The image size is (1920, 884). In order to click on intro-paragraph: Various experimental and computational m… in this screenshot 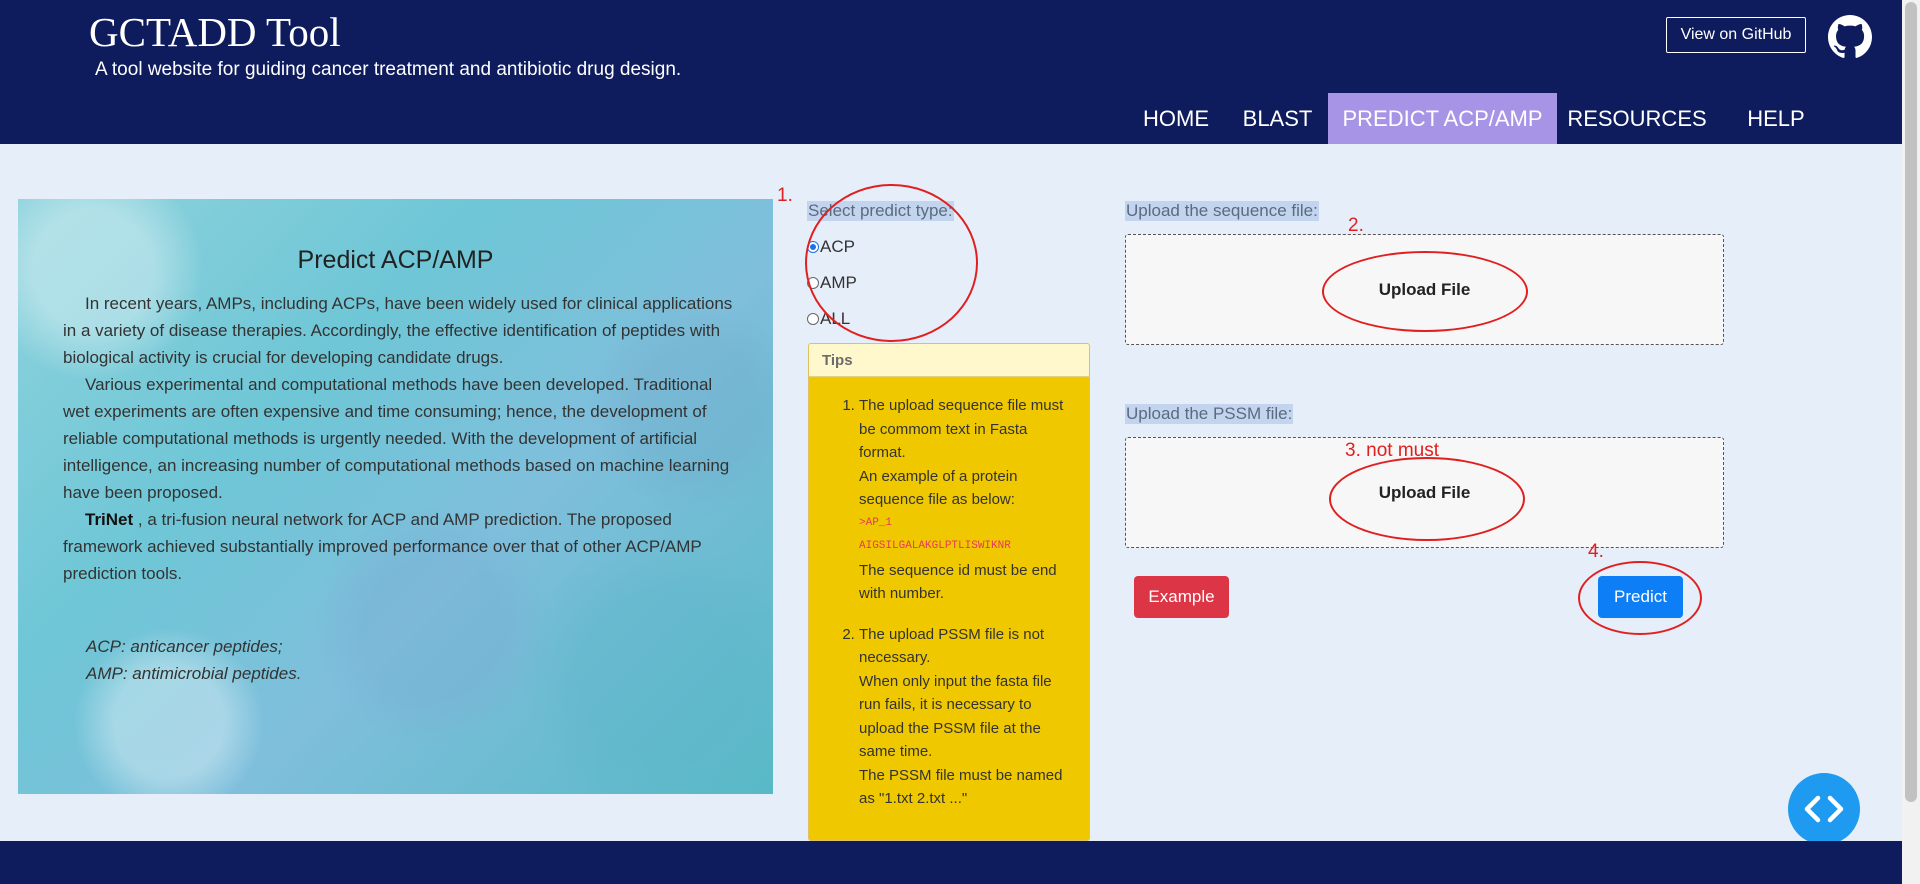, I will do `click(396, 438)`.